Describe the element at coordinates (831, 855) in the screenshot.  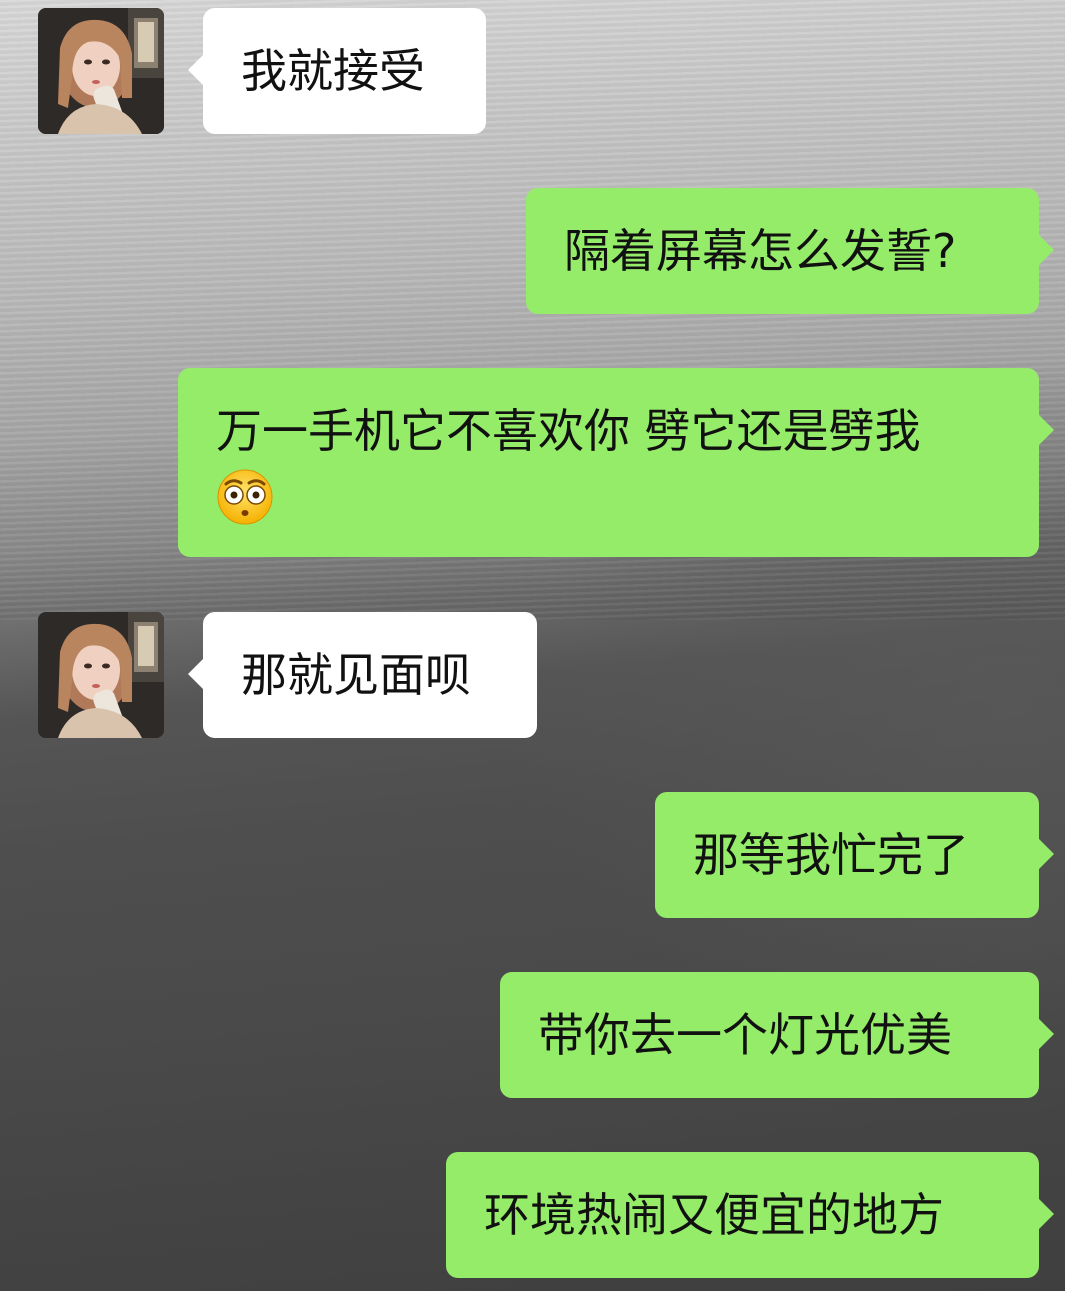
I see `message-text: 那等我忙完了` at that location.